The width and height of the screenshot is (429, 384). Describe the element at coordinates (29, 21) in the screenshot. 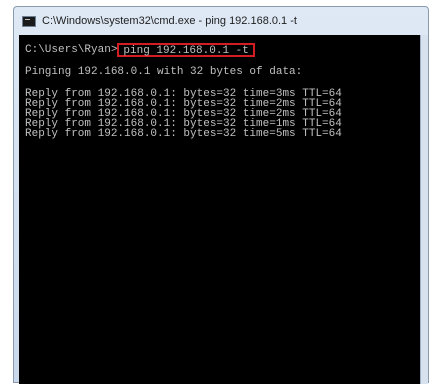

I see `cmd-icon` at that location.